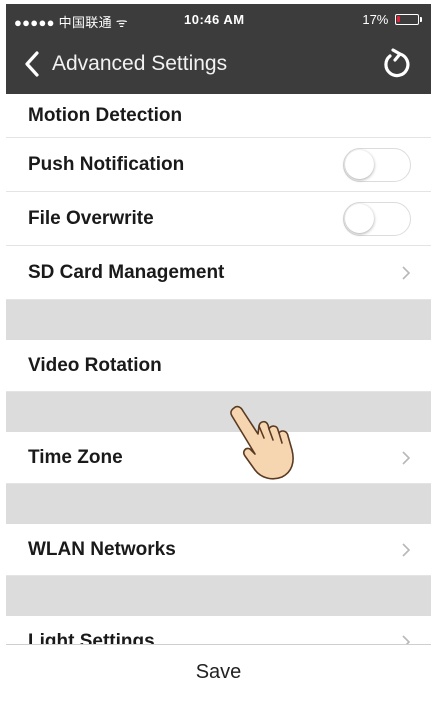 This screenshot has height=703, width=437. I want to click on setting-label: Video Rotation, so click(95, 365).